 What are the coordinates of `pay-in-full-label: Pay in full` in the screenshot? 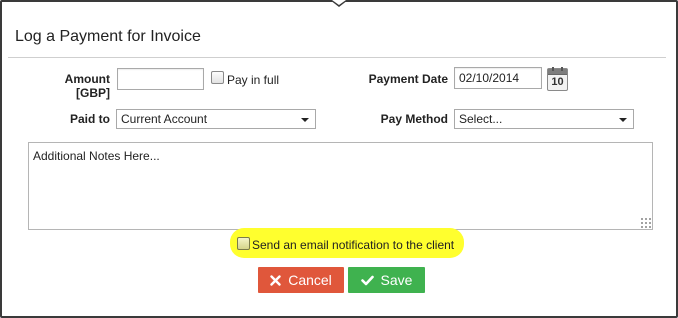 It's located at (253, 80).